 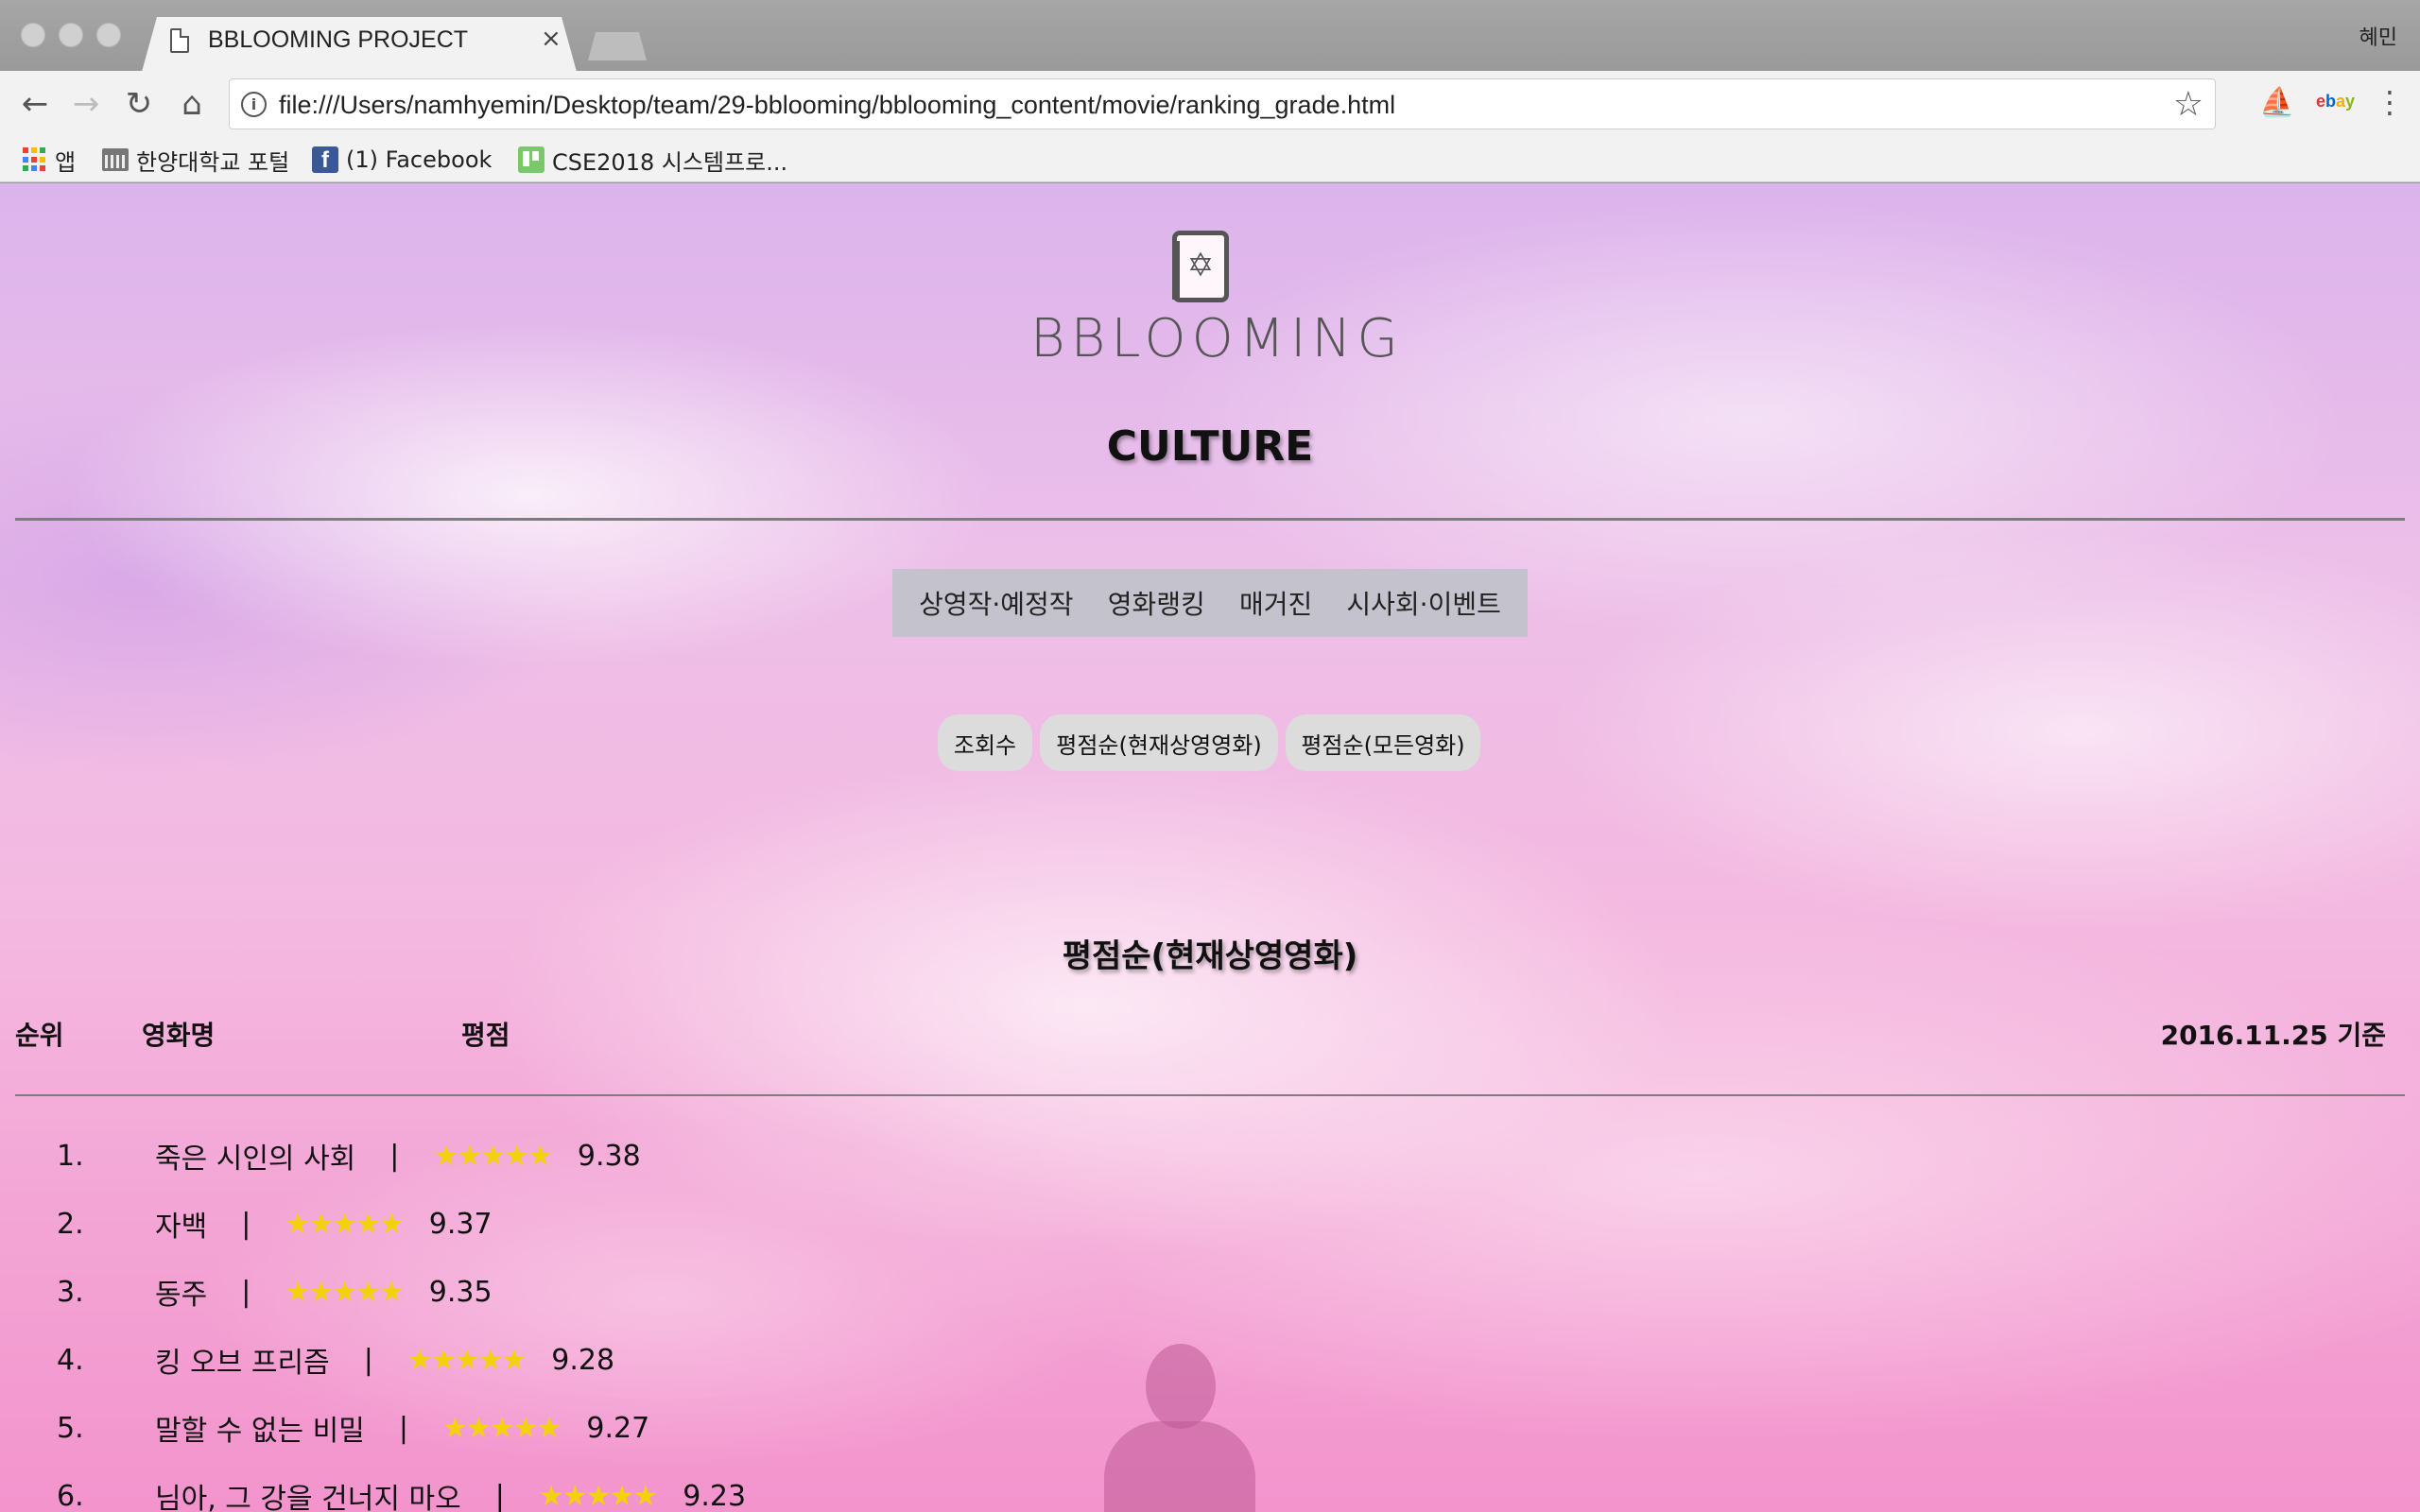 I want to click on bookmark-label: 앱, so click(x=66, y=162).